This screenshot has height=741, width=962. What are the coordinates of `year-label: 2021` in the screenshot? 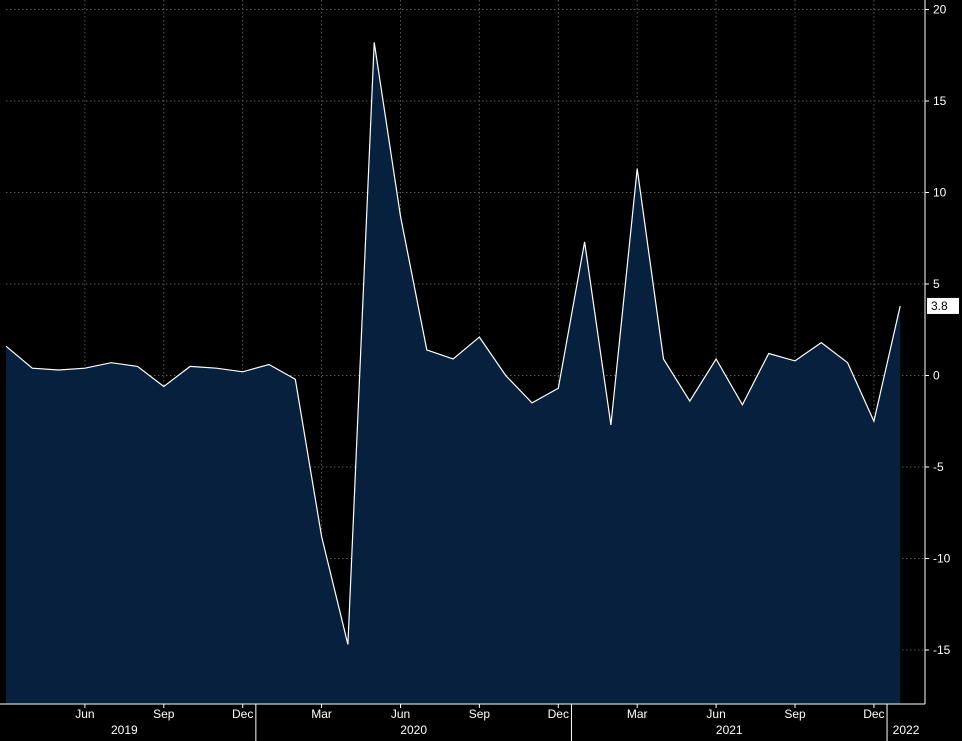 It's located at (729, 730).